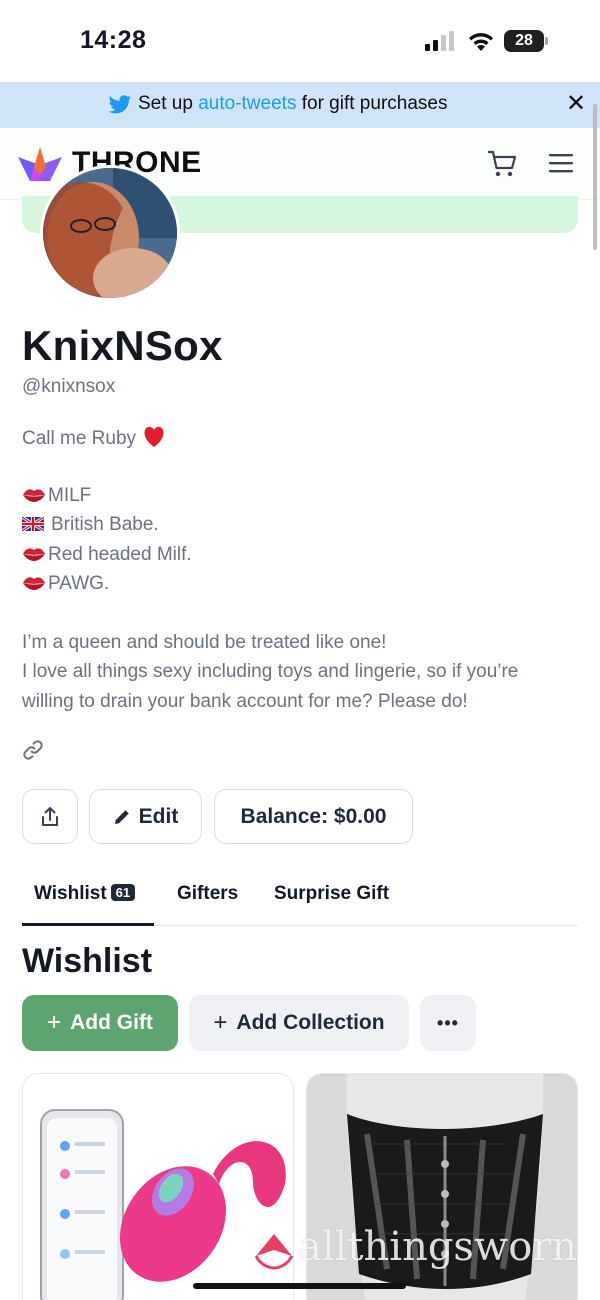 This screenshot has height=1300, width=600. What do you see at coordinates (524, 41) in the screenshot?
I see `battery-indicator: 28` at bounding box center [524, 41].